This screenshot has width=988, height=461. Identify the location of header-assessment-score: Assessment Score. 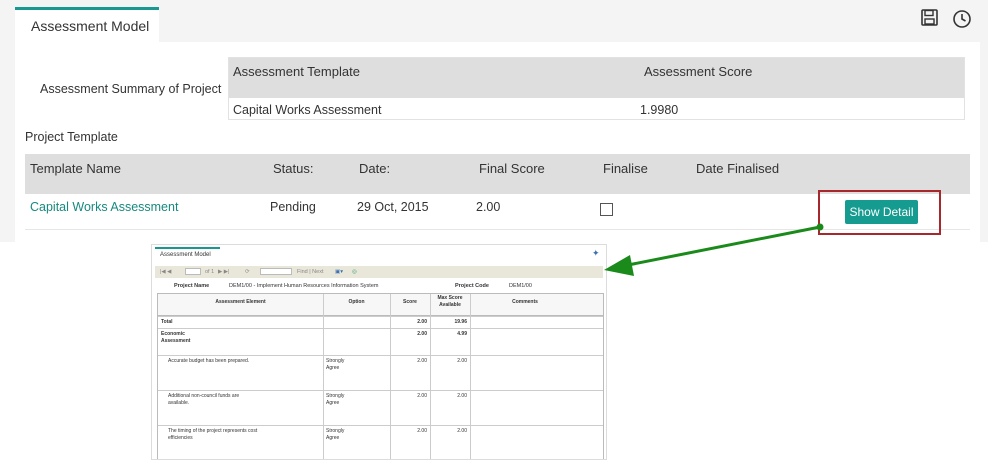
(698, 71).